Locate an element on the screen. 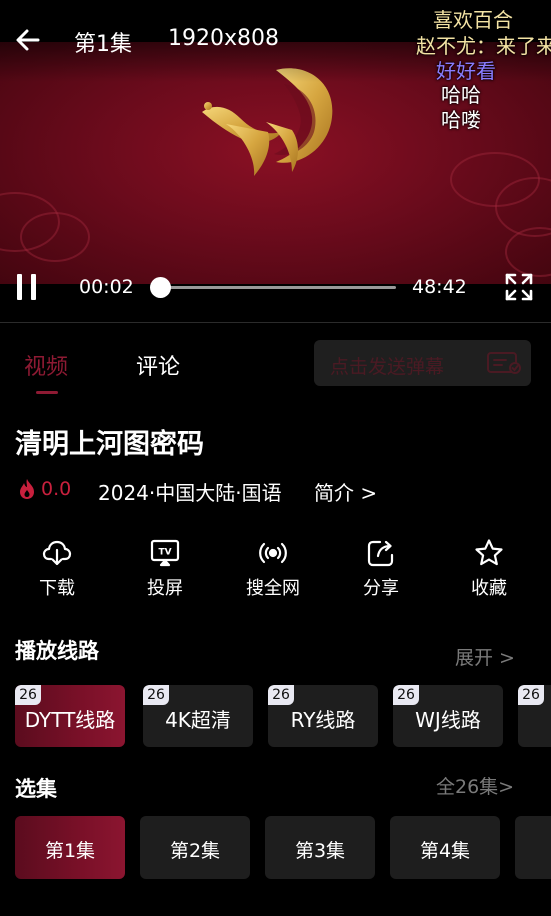 This screenshot has height=916, width=551. download-icon is located at coordinates (57, 553).